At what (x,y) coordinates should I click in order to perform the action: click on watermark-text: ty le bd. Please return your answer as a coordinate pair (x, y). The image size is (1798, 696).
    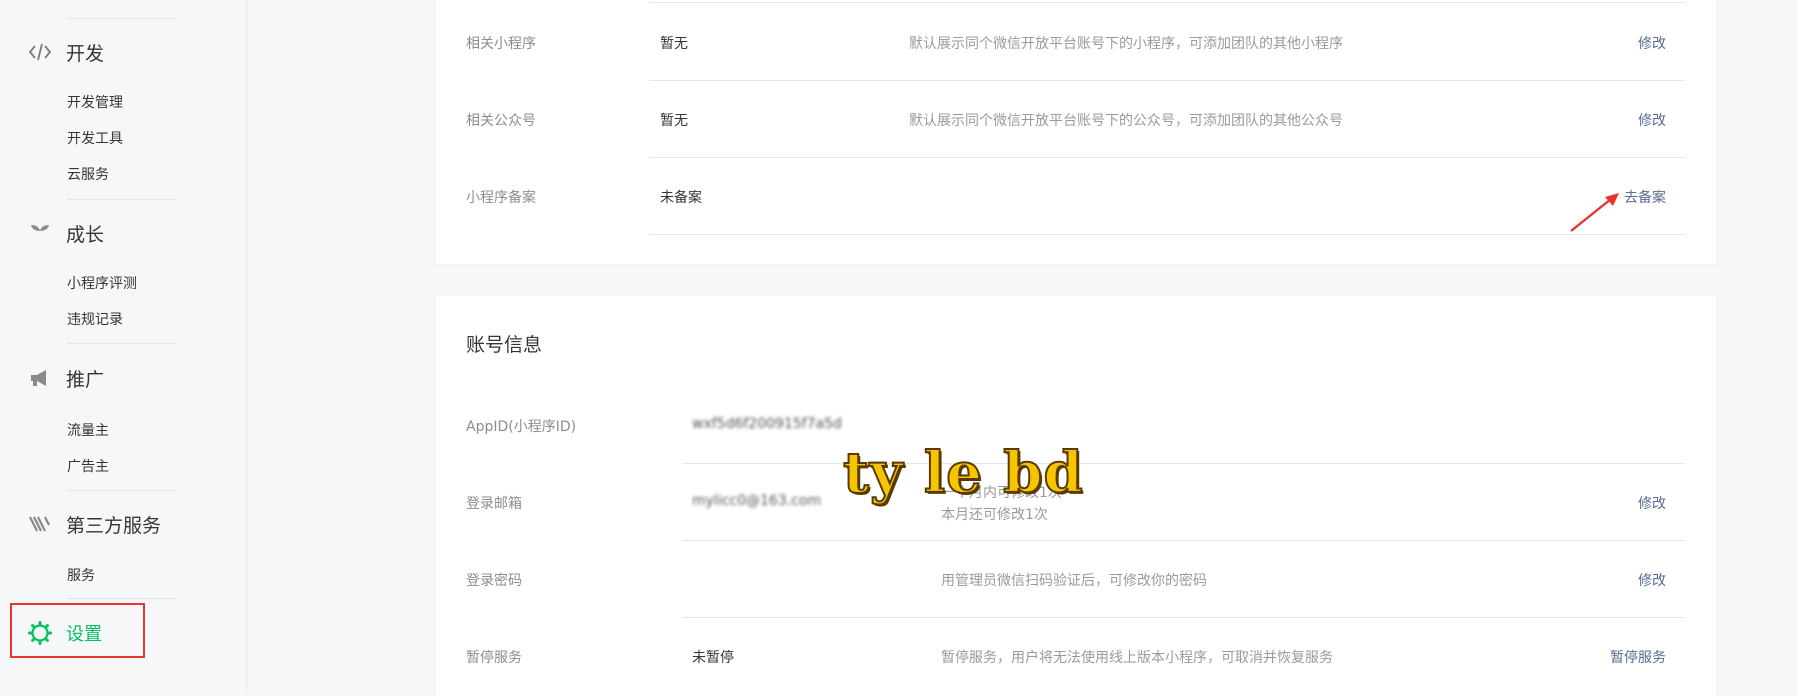
    Looking at the image, I should click on (963, 473).